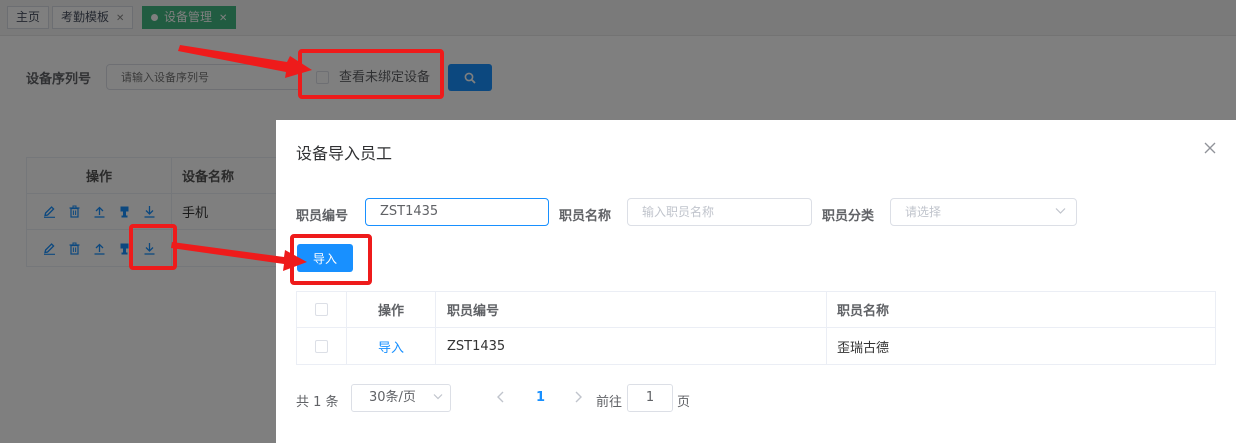  Describe the element at coordinates (239, 256) in the screenshot. I see `arrow-to-import` at that location.